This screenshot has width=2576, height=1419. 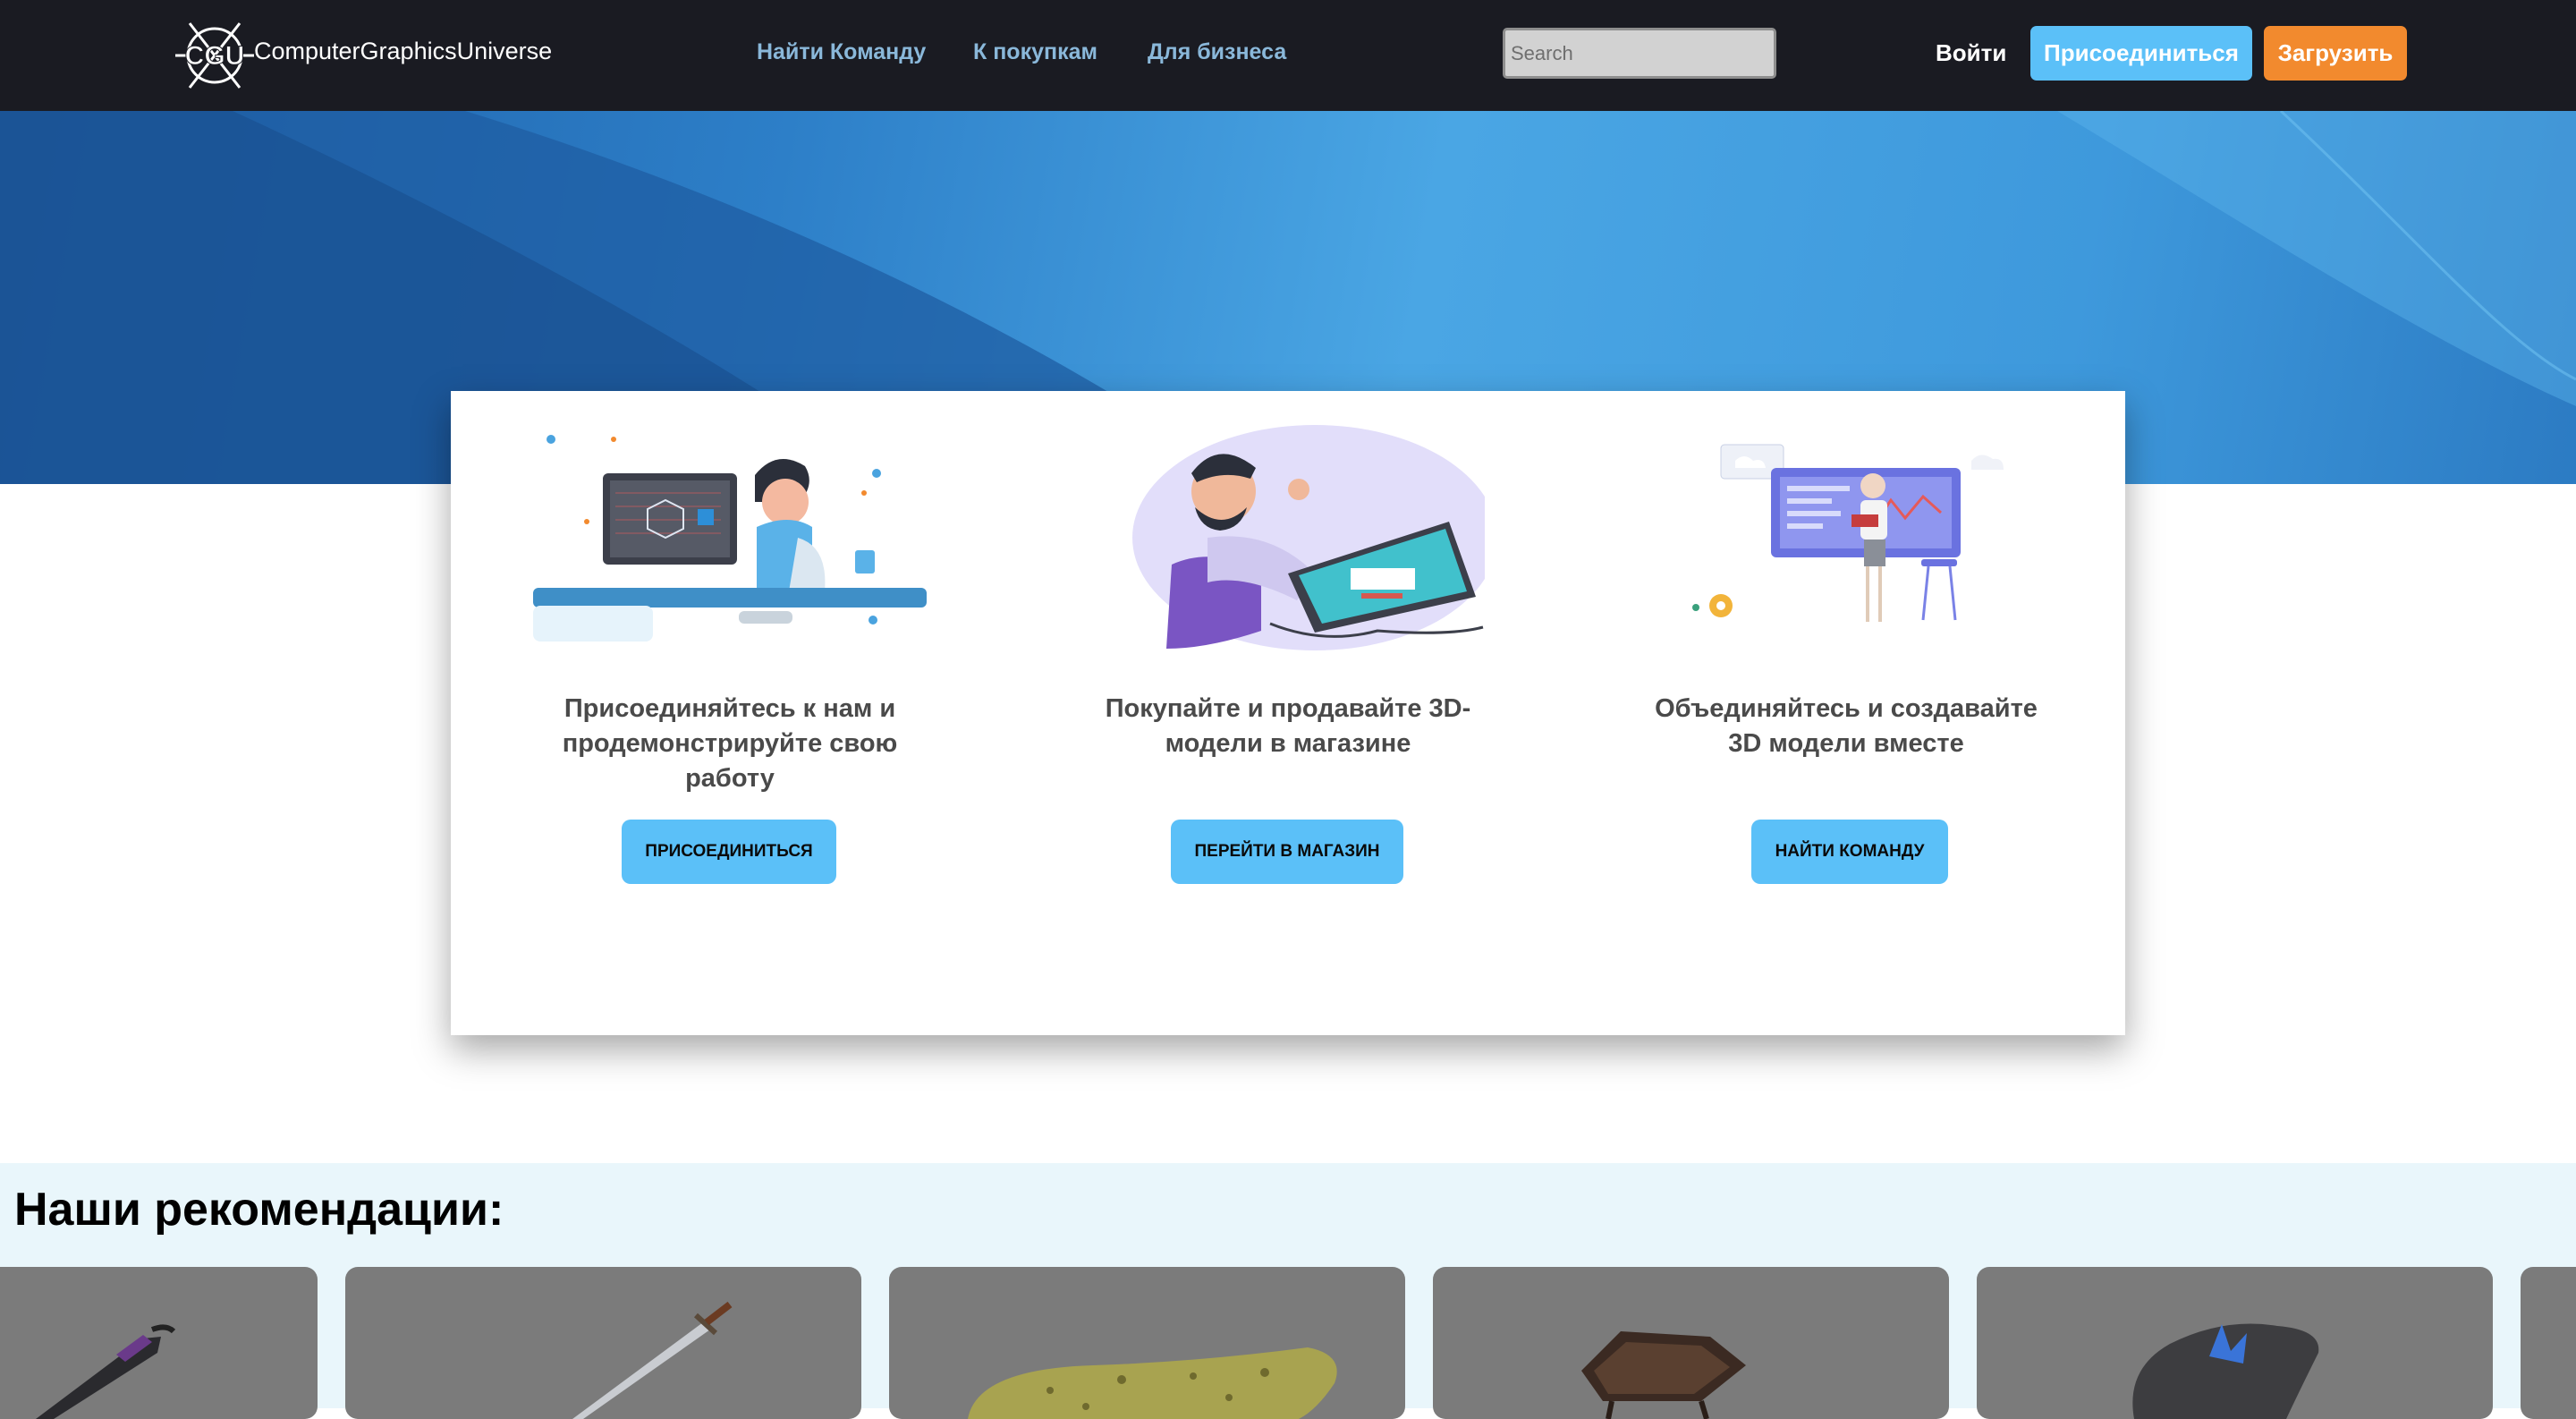 What do you see at coordinates (1308, 537) in the screenshot?
I see `man-with-tablet-illustration` at bounding box center [1308, 537].